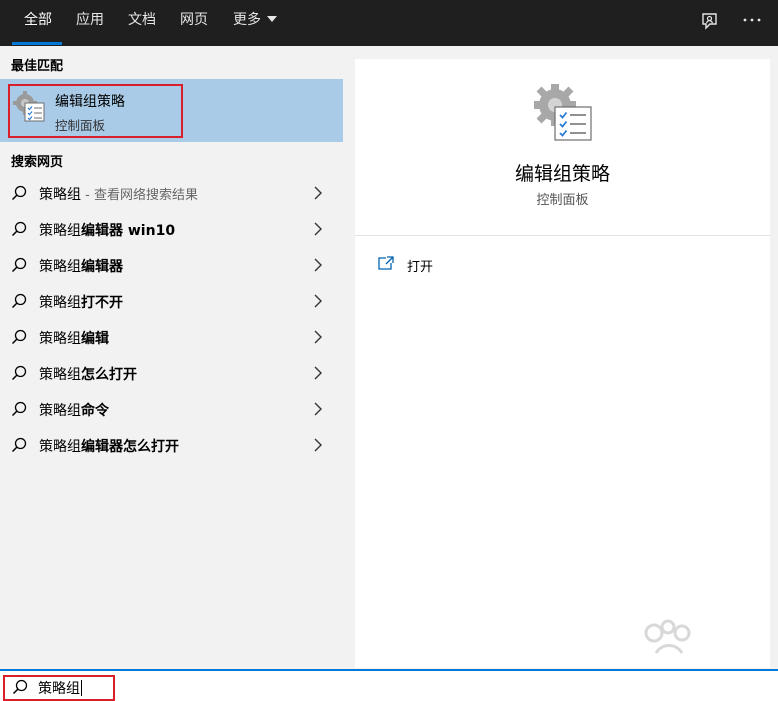  What do you see at coordinates (95, 411) in the screenshot?
I see `query-suggestion: 命令` at bounding box center [95, 411].